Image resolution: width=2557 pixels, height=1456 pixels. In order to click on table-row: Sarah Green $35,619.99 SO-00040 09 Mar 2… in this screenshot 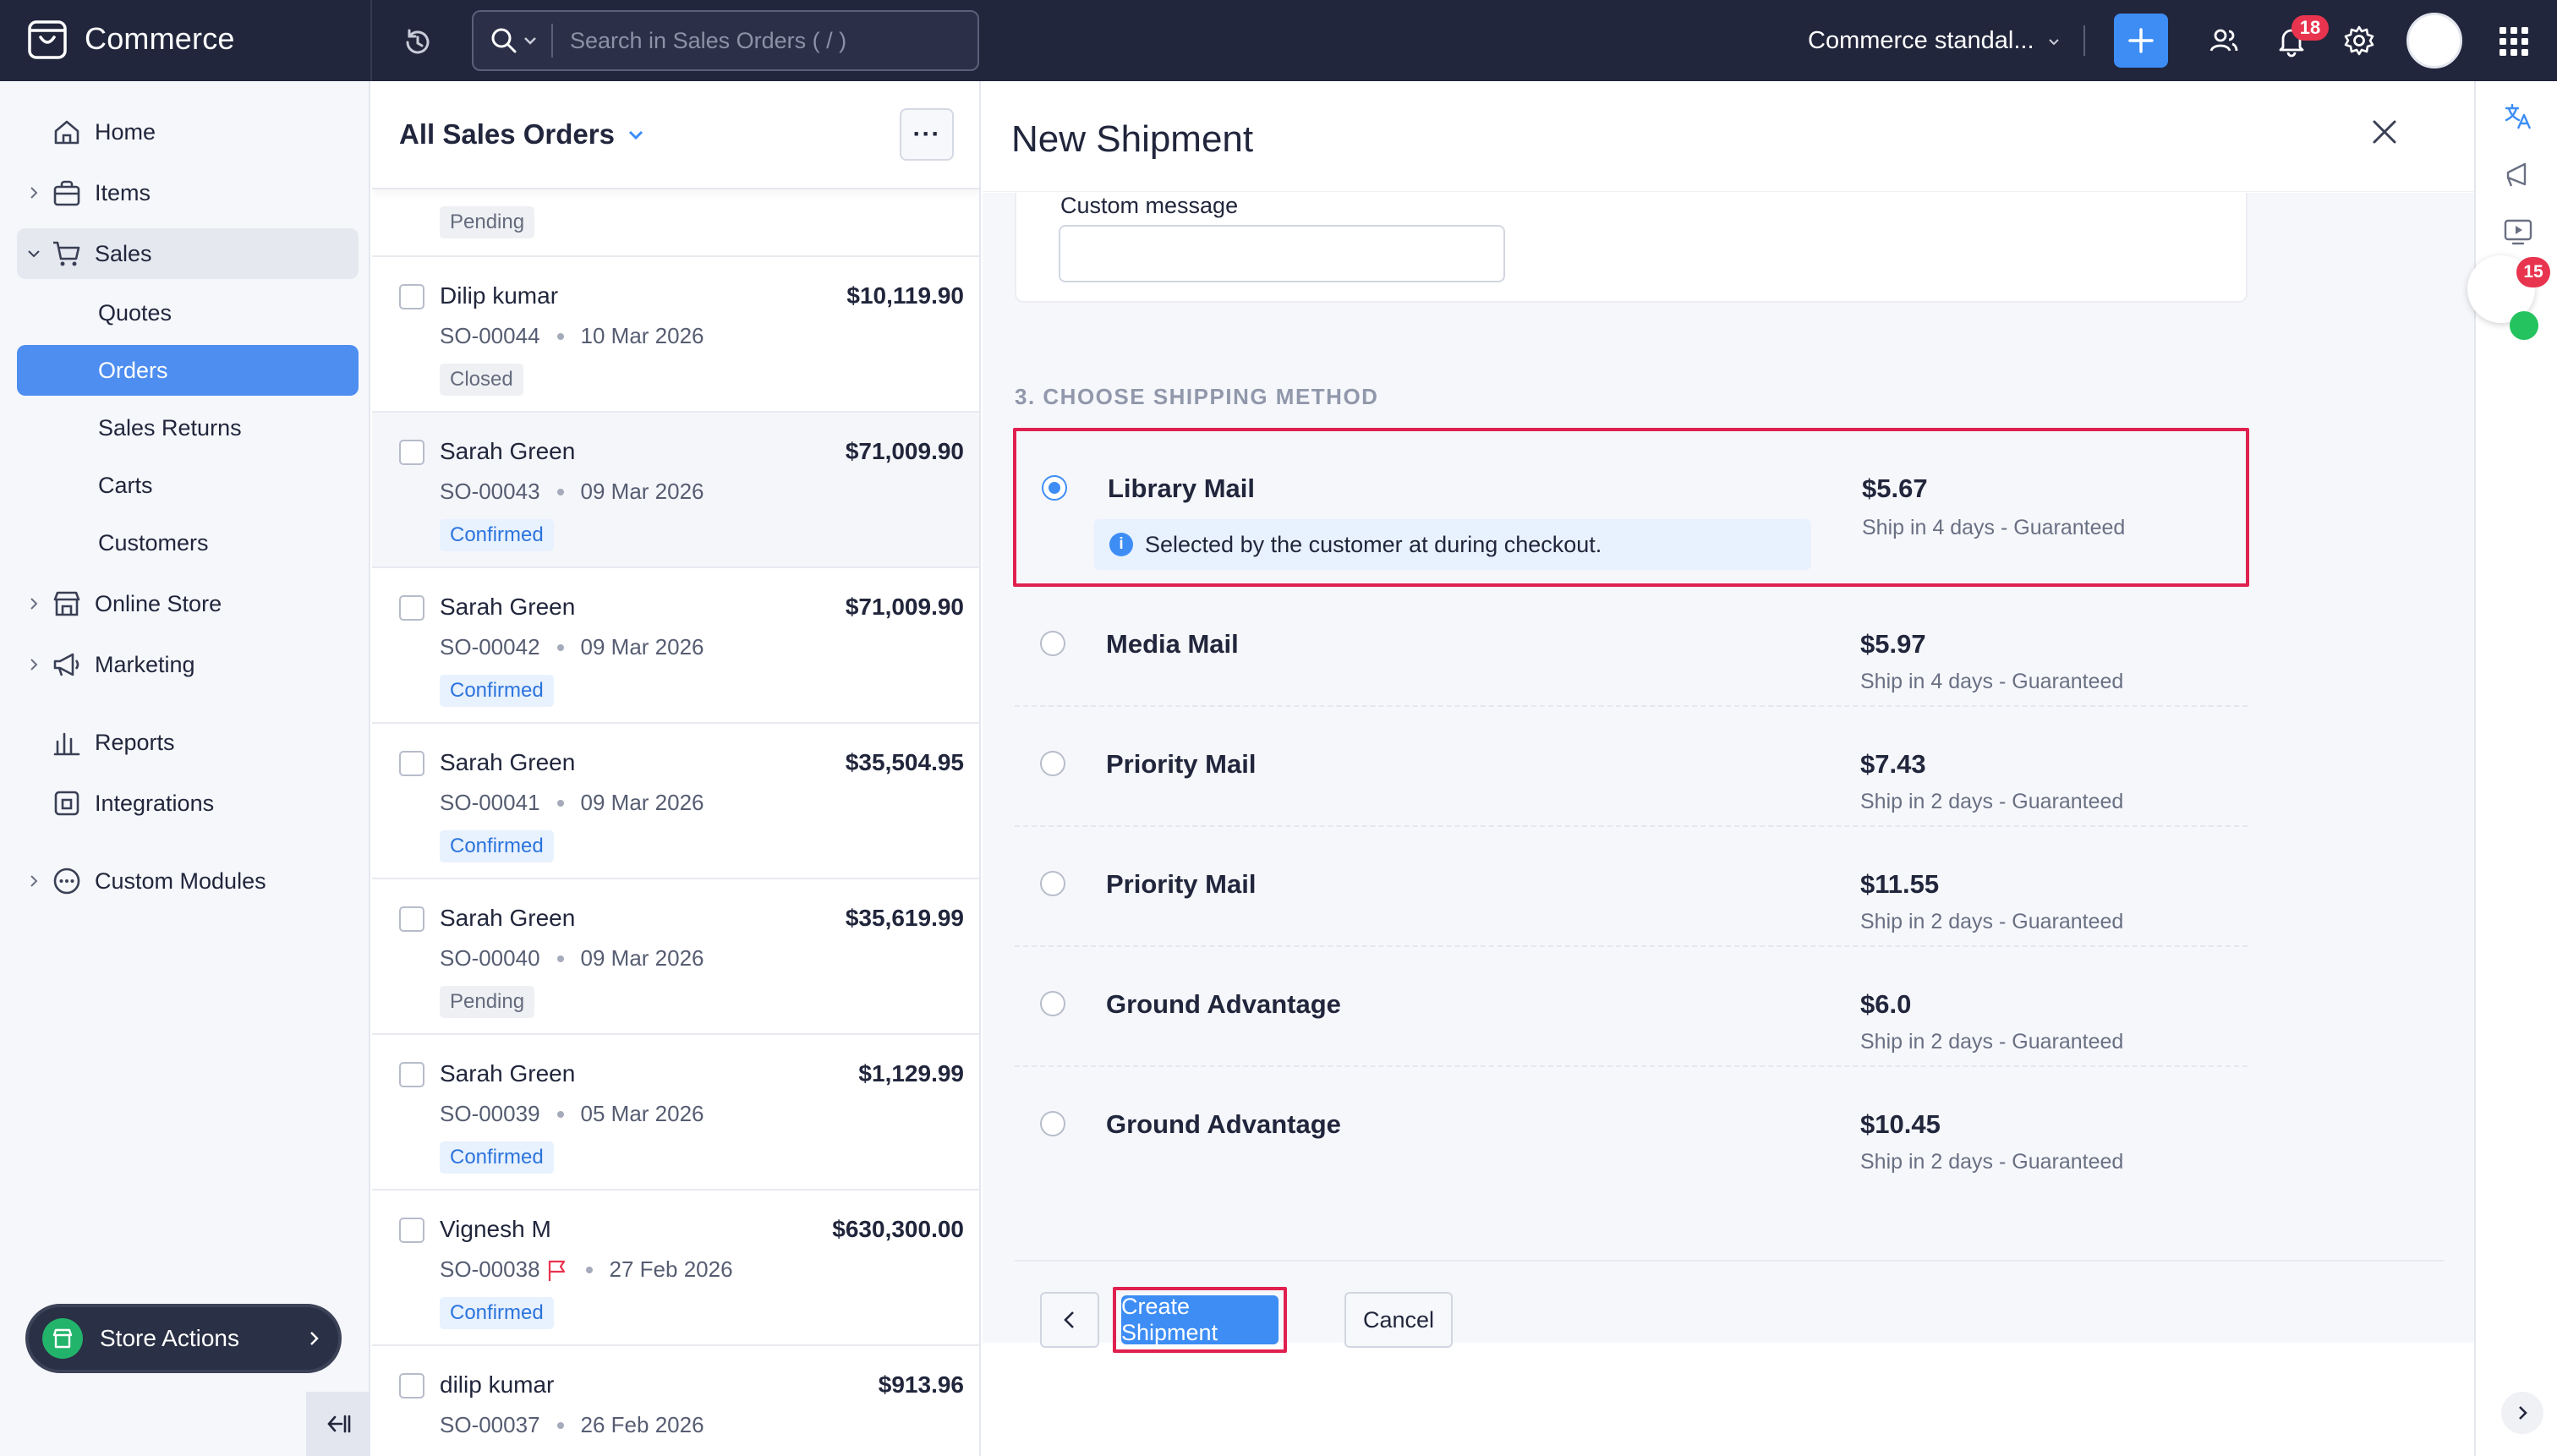, I will do `click(675, 957)`.